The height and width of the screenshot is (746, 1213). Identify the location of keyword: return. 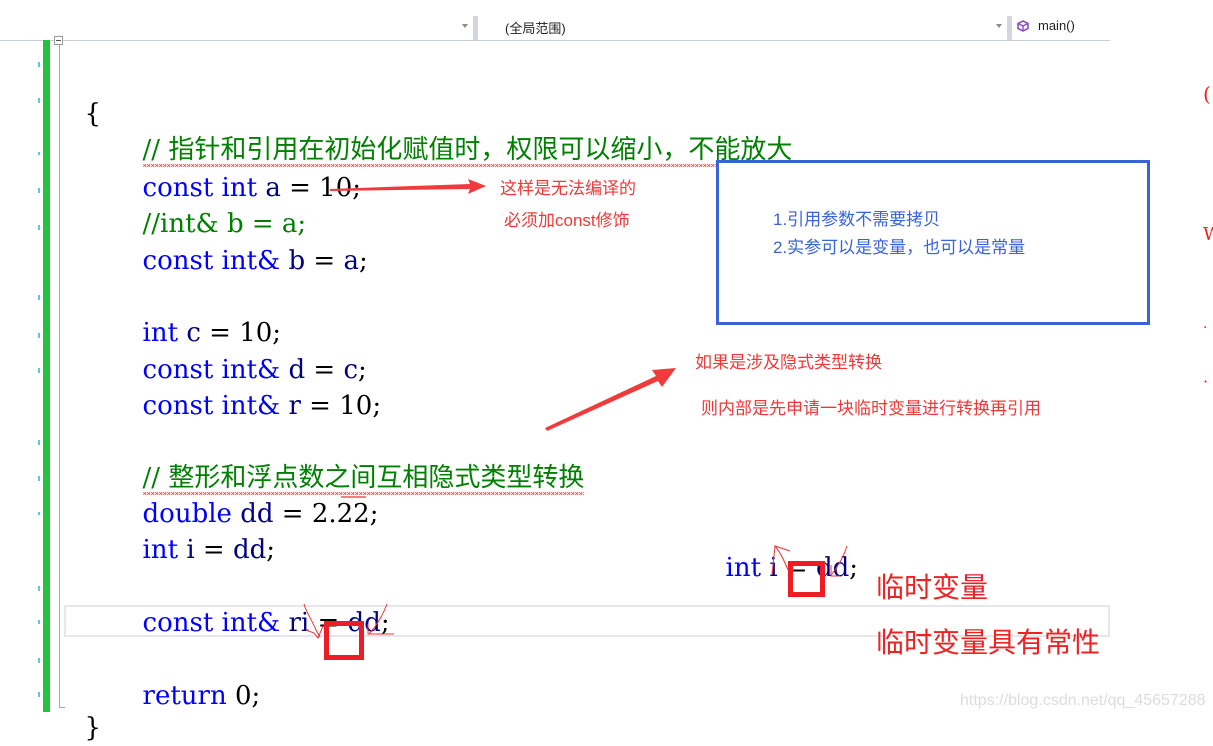
(184, 696).